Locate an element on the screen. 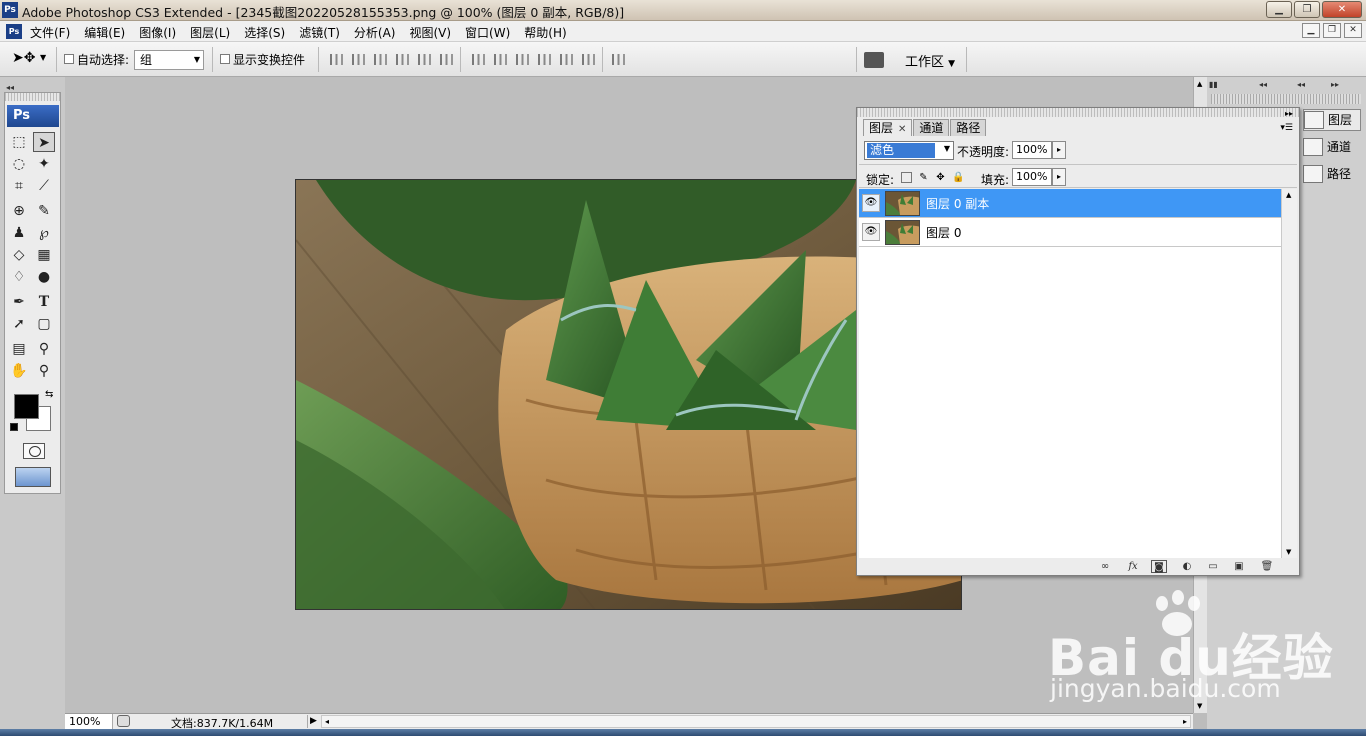 The image size is (1366, 736). dock-layers-button: 图层 is located at coordinates (1332, 120).